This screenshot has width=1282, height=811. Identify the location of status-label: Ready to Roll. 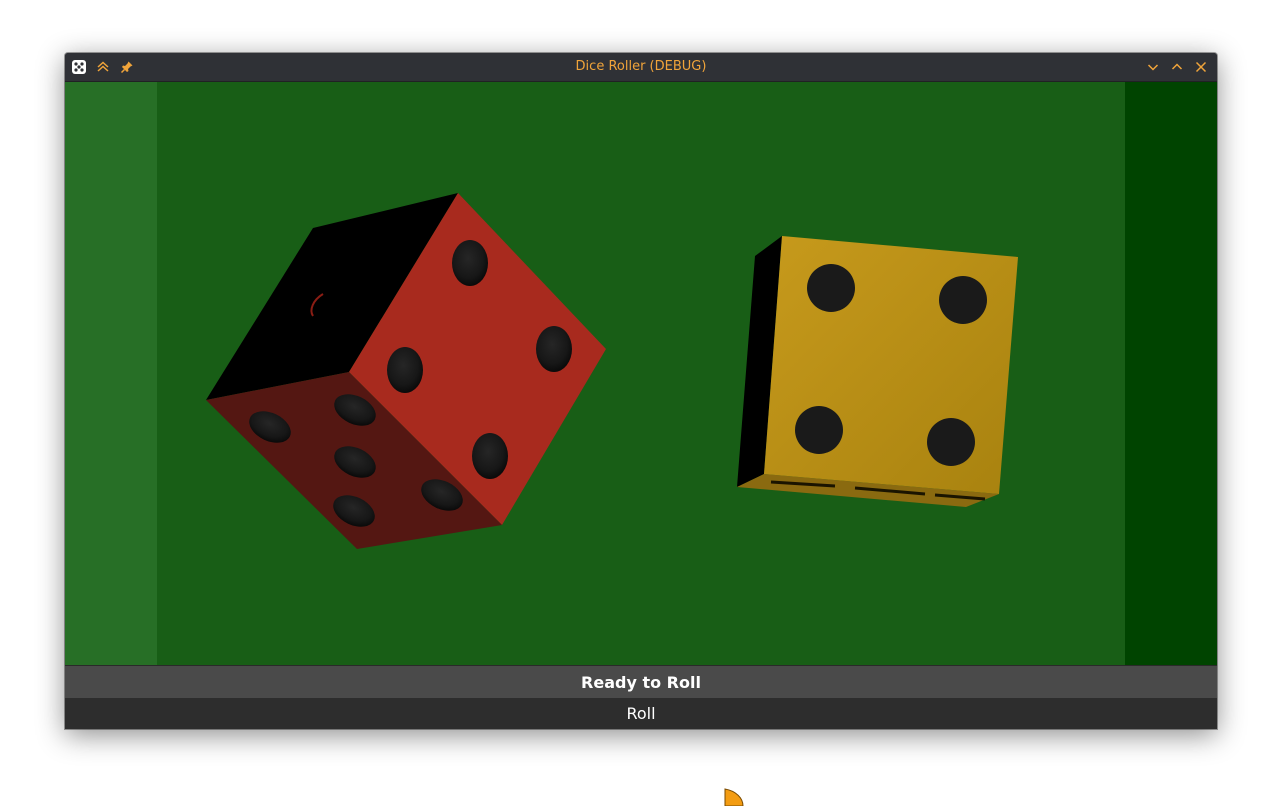
(641, 682).